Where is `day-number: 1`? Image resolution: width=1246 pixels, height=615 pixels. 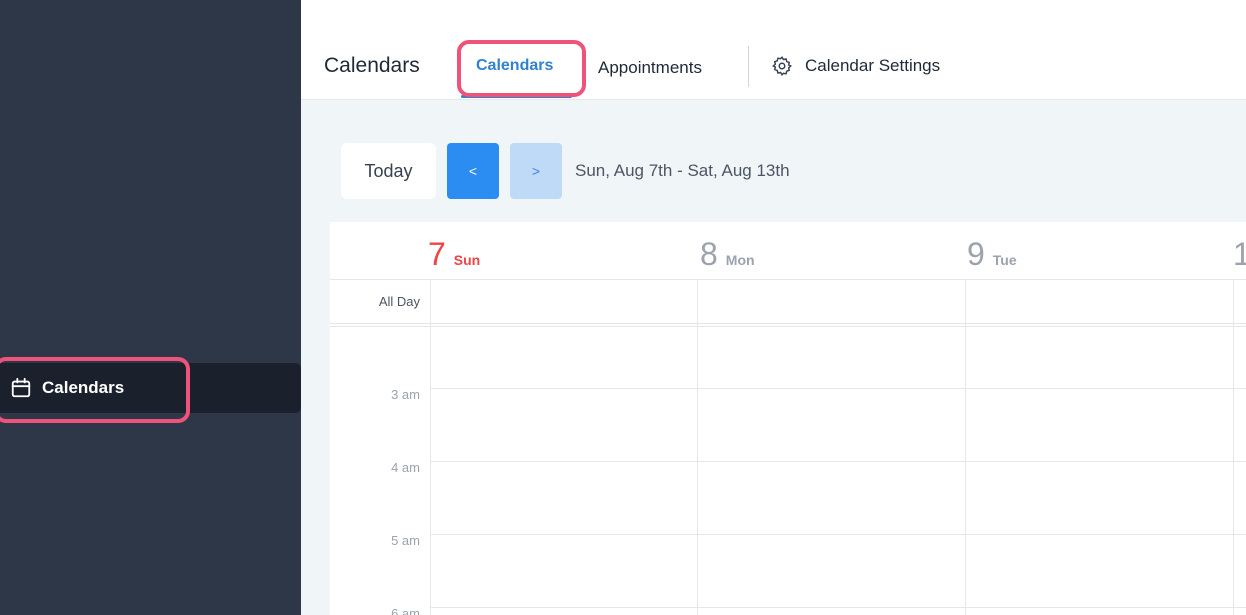
day-number: 1 is located at coordinates (1239, 254).